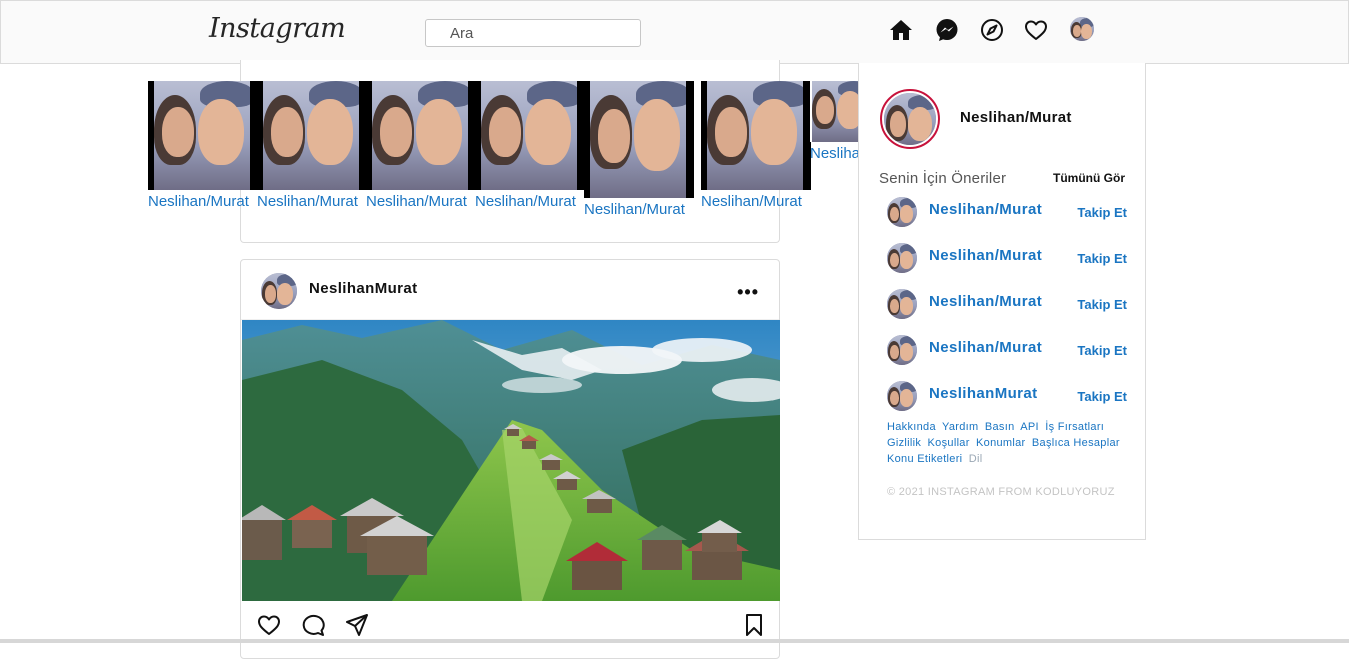  I want to click on footer-link-press: Basın, so click(1000, 427).